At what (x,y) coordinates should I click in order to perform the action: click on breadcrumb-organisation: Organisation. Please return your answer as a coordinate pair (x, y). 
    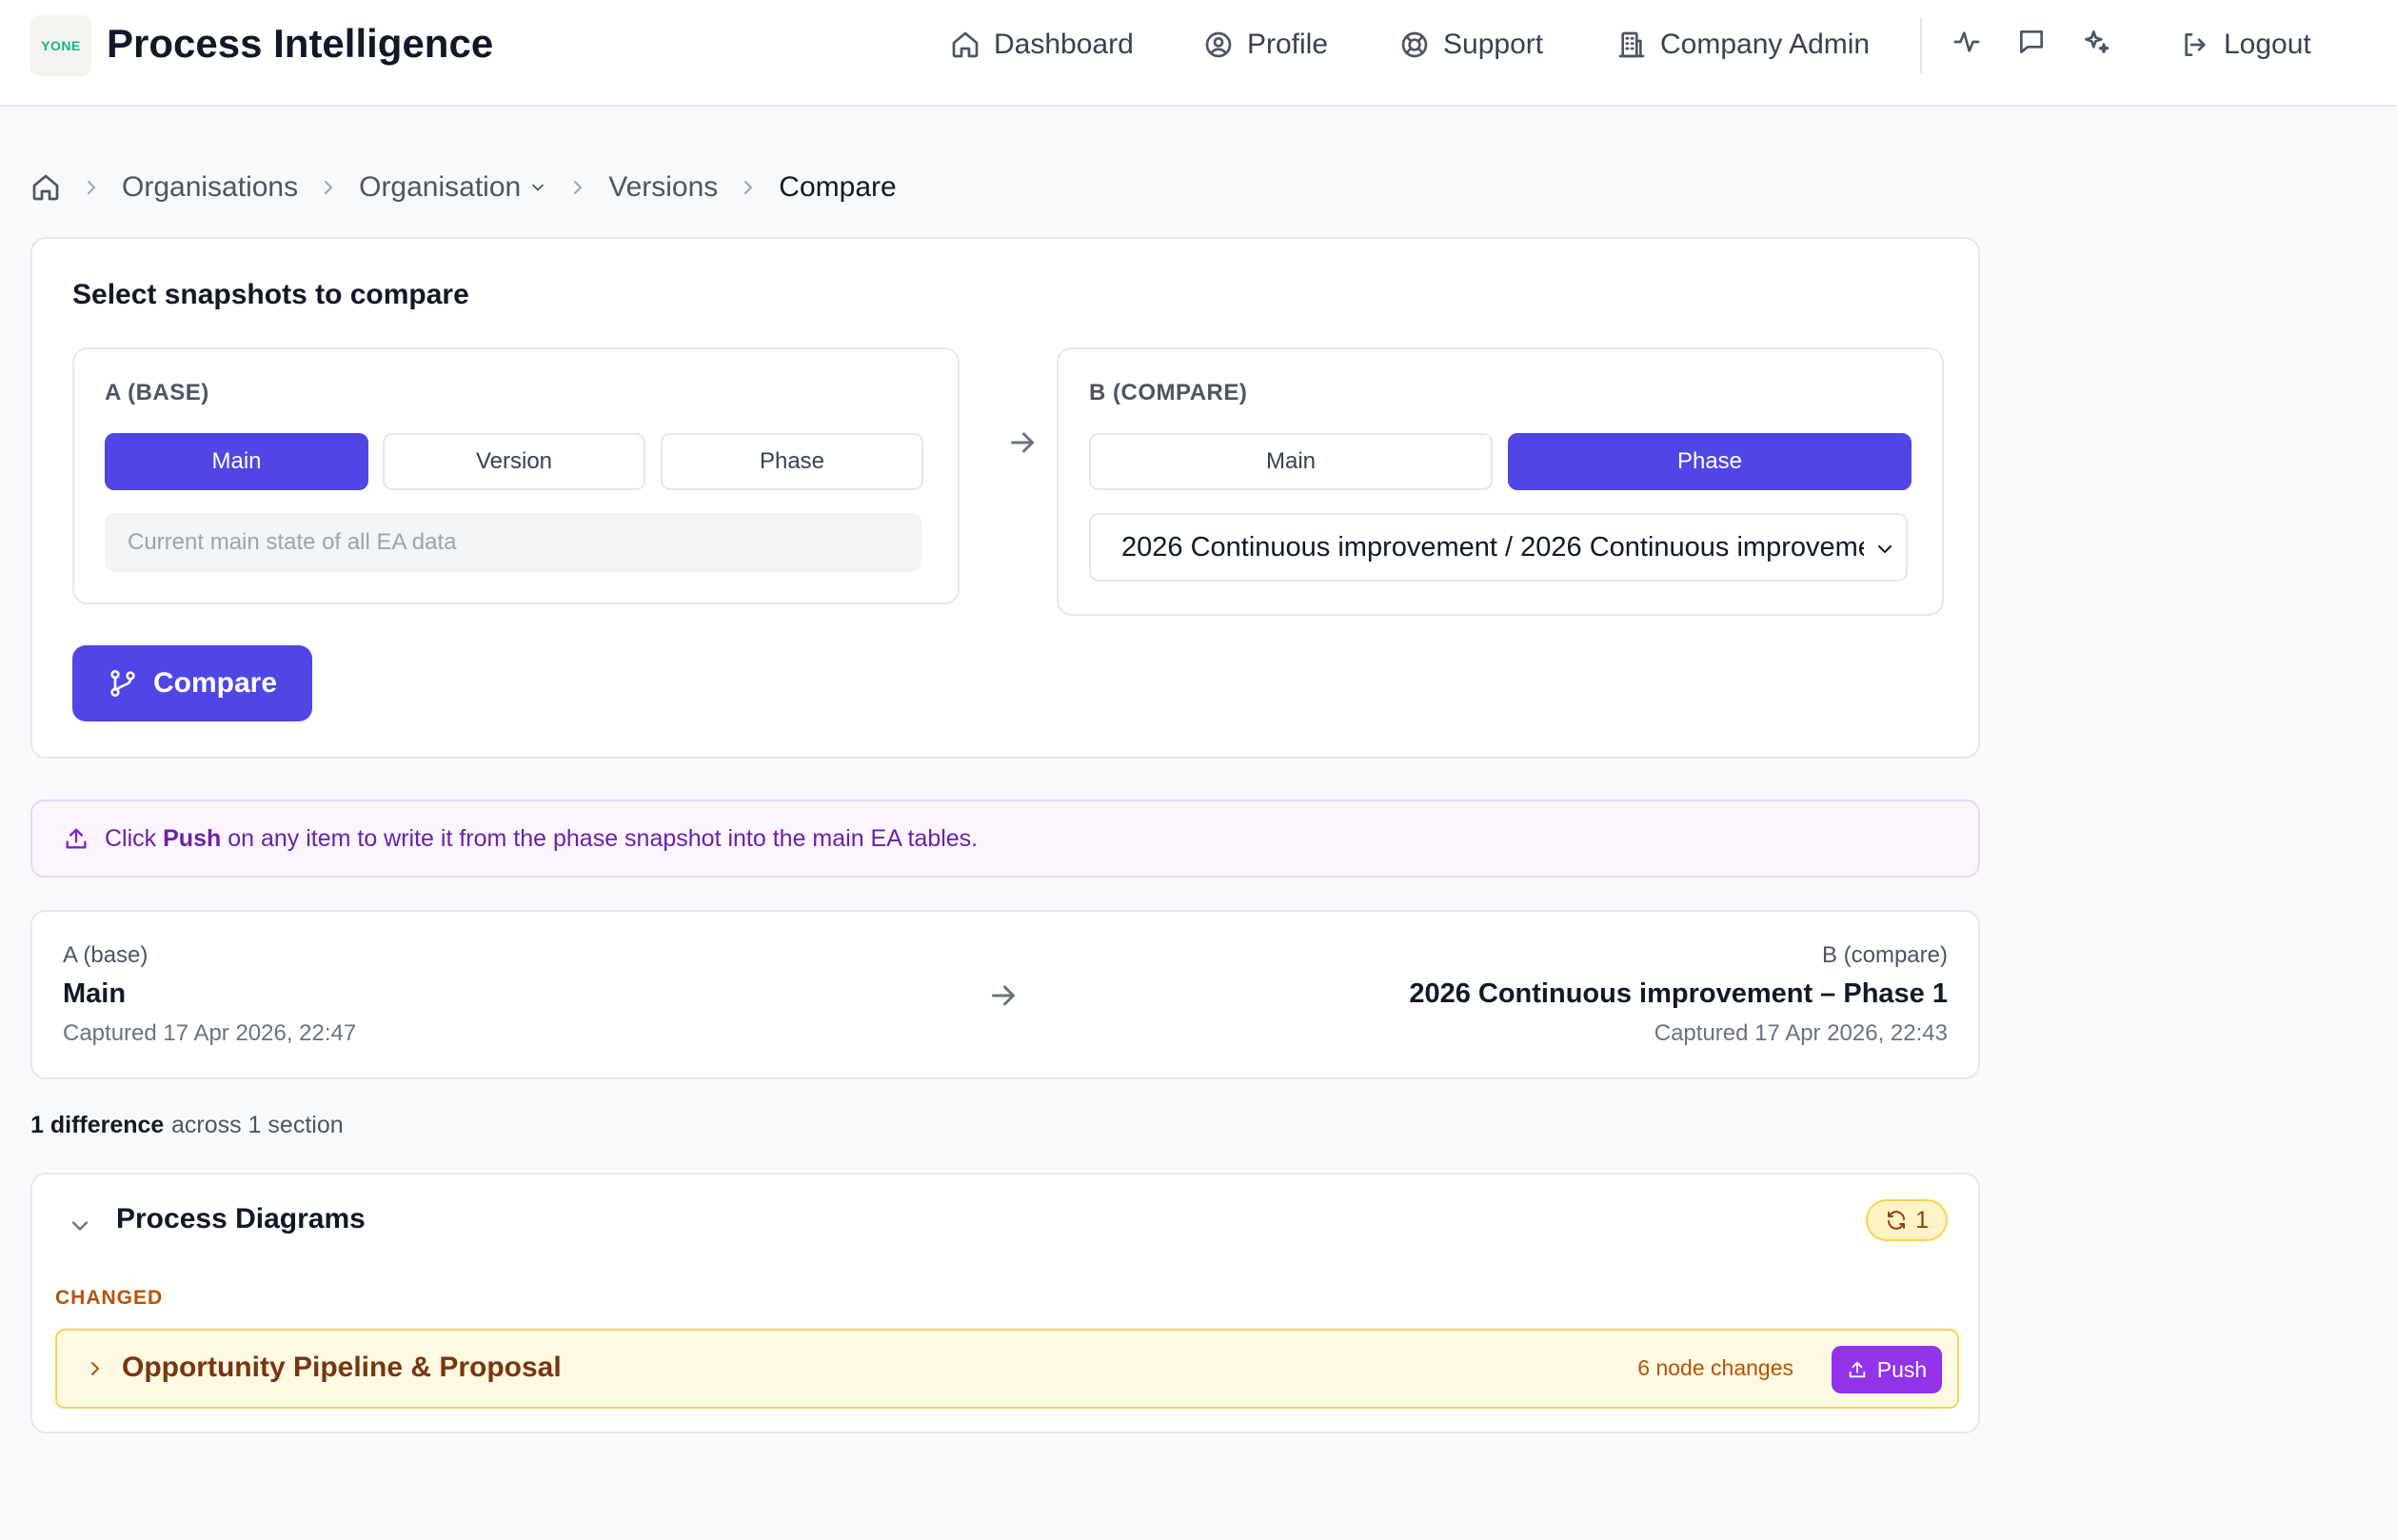
    Looking at the image, I should click on (453, 187).